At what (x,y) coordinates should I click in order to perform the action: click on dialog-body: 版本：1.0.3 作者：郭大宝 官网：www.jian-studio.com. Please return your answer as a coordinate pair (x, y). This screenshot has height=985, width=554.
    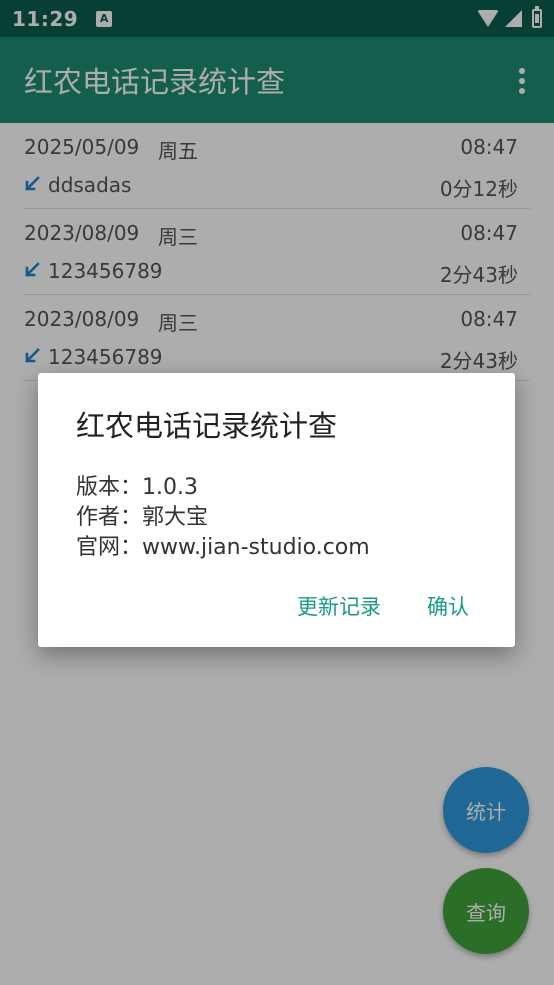
    Looking at the image, I should click on (223, 518).